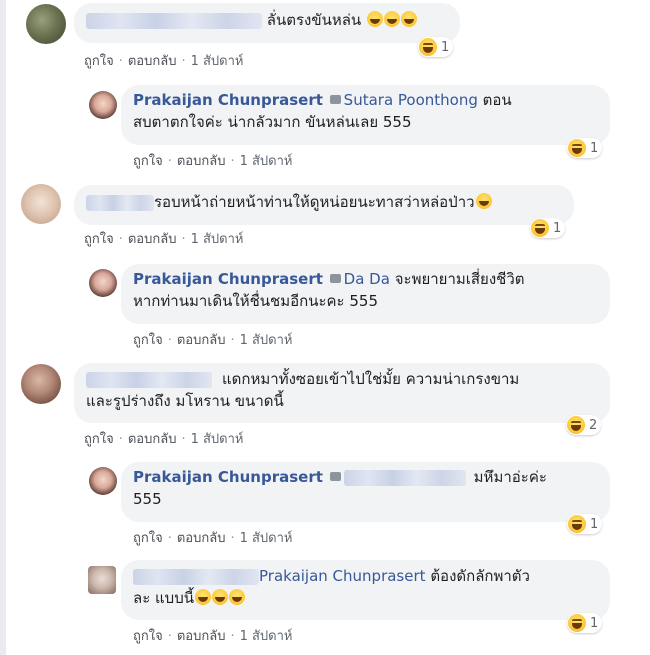  I want to click on reaction-count: 2, so click(593, 425).